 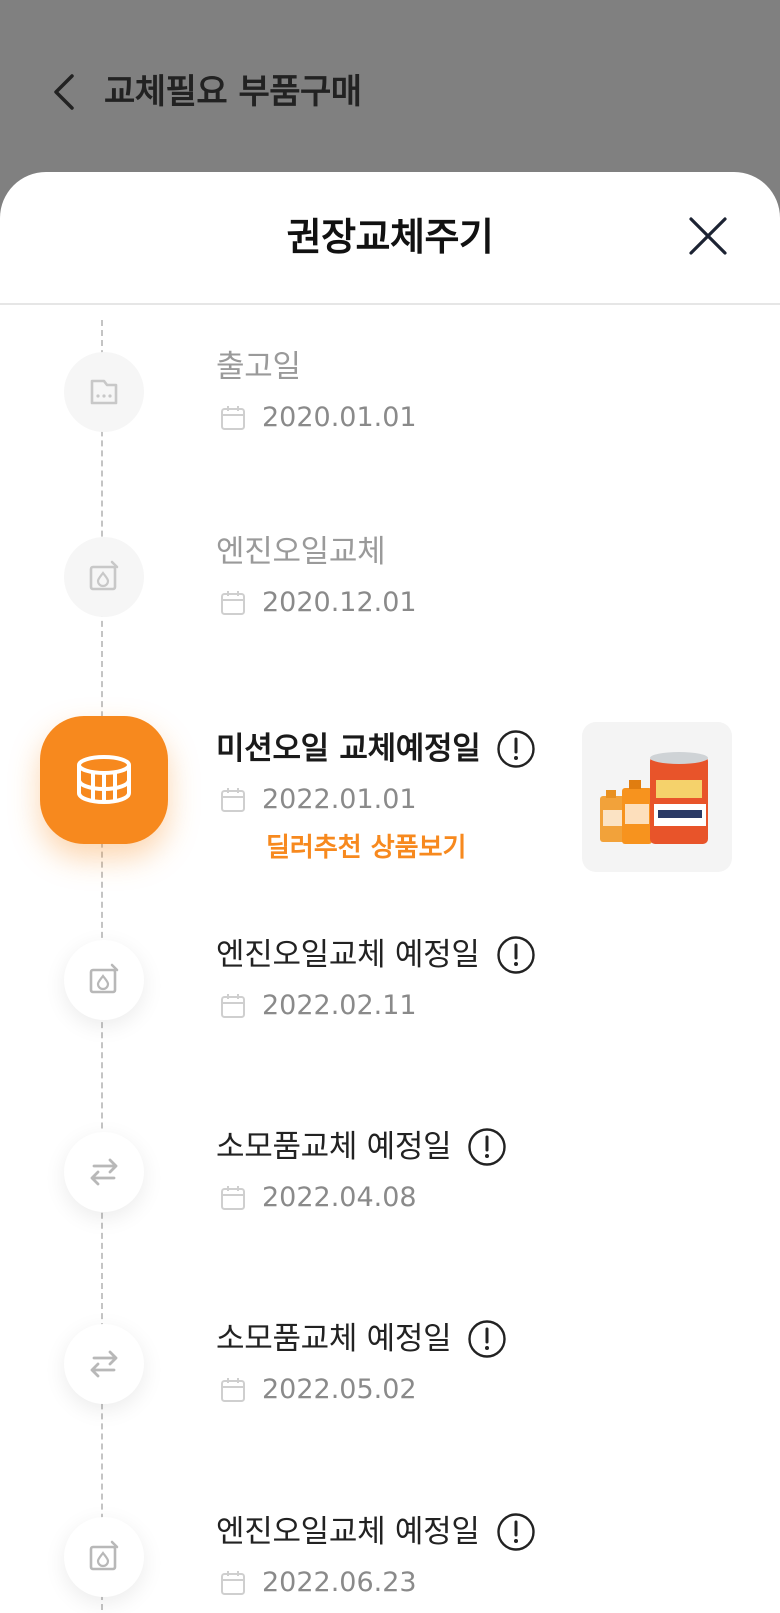 What do you see at coordinates (301, 552) in the screenshot?
I see `timeline-item-title: 엔진오일교체` at bounding box center [301, 552].